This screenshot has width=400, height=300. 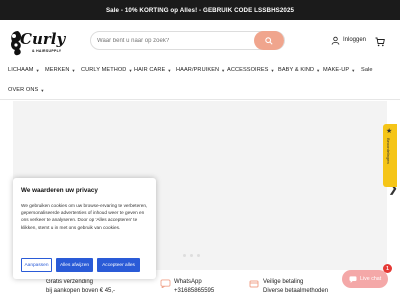 I want to click on nav-item-sale: Sale, so click(x=367, y=70).